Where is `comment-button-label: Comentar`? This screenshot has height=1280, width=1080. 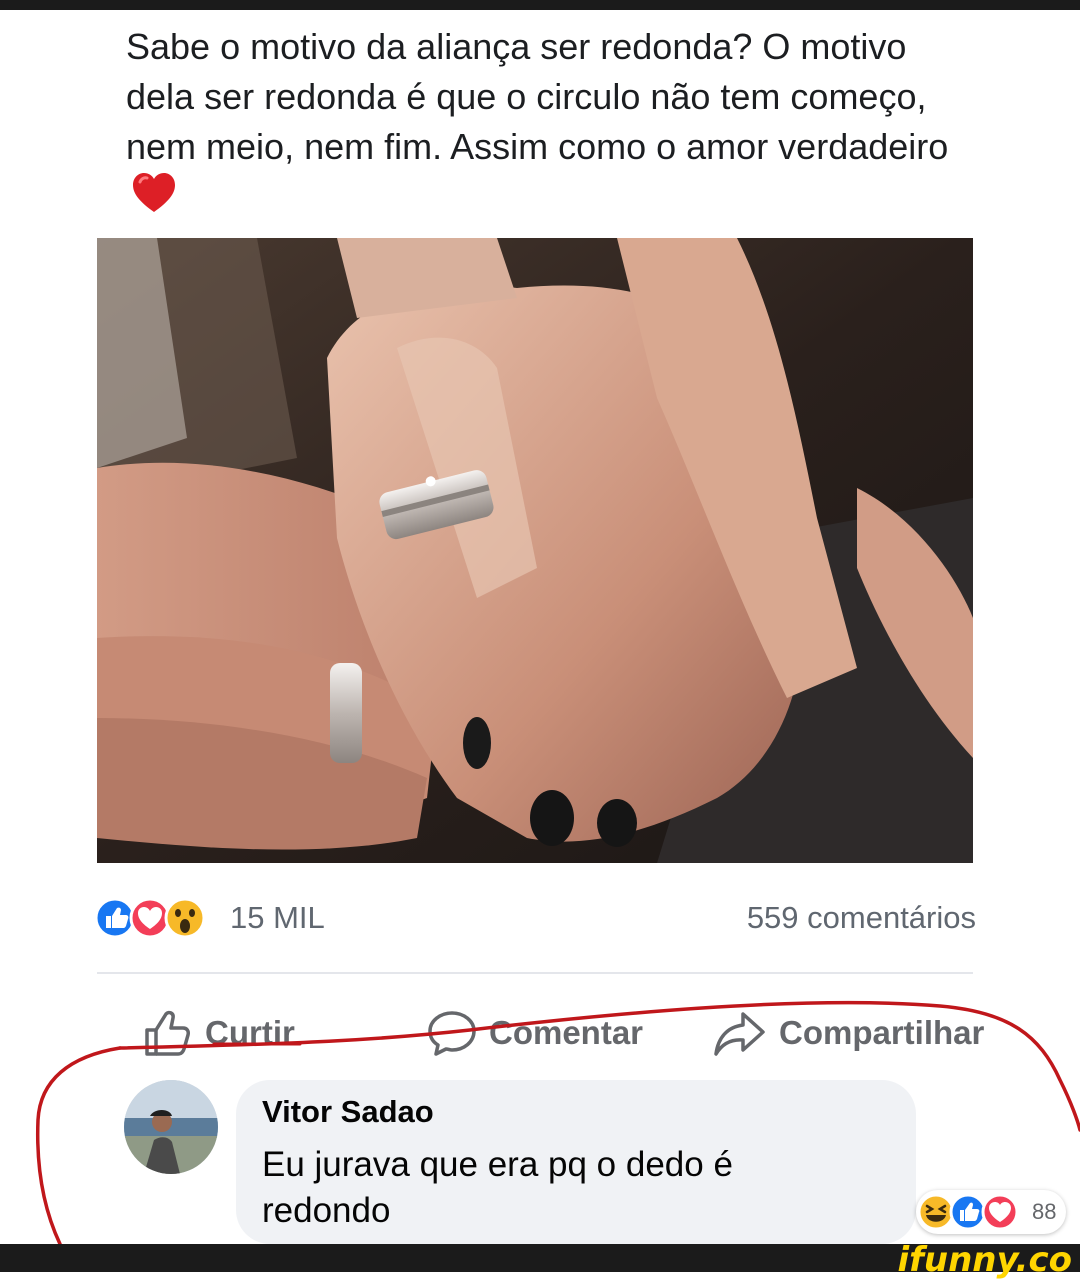
comment-button-label: Comentar is located at coordinates (566, 1032).